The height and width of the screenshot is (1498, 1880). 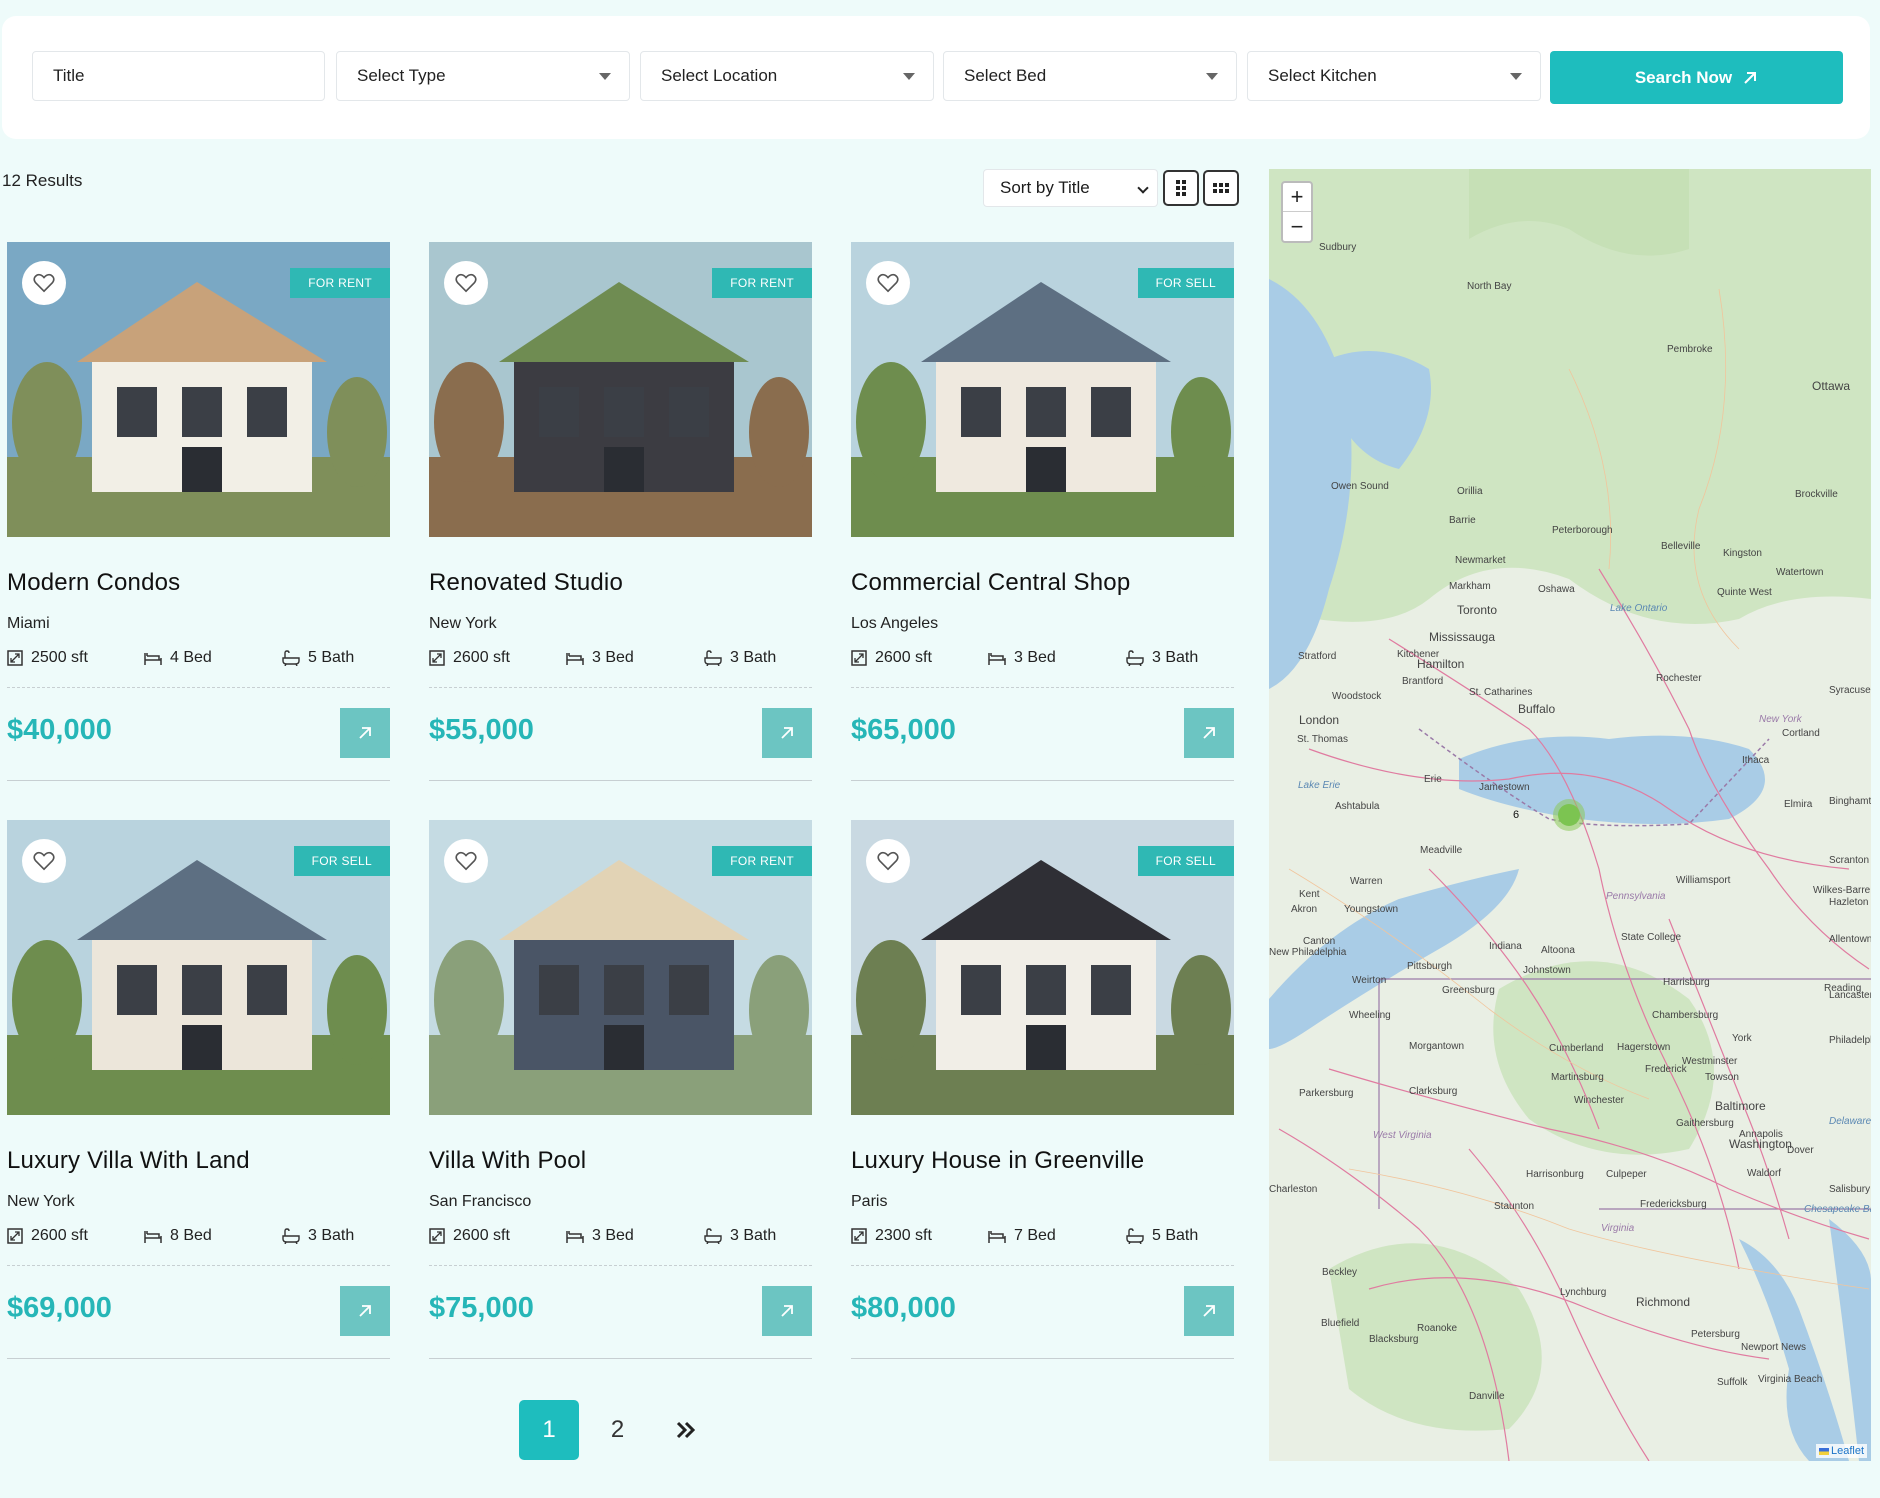 I want to click on sort-select: Sort by Title, so click(x=1070, y=188).